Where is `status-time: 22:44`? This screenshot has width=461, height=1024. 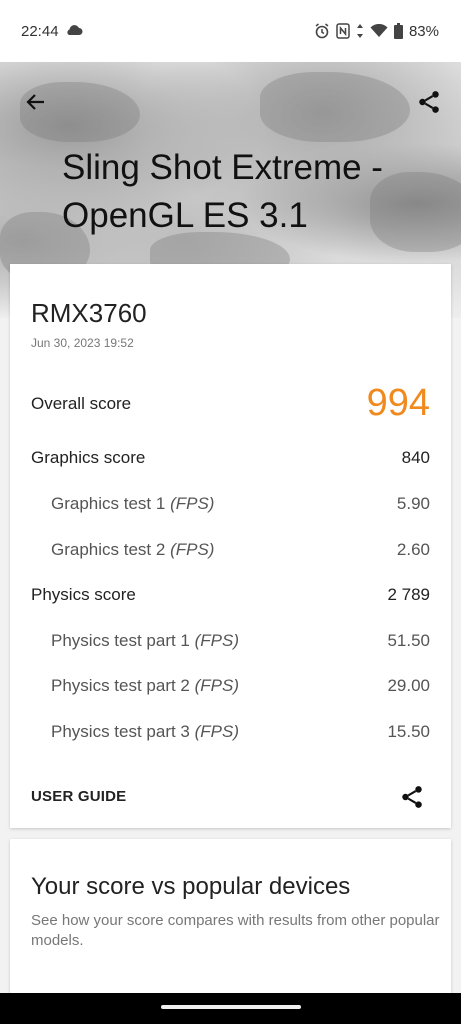 status-time: 22:44 is located at coordinates (40, 31).